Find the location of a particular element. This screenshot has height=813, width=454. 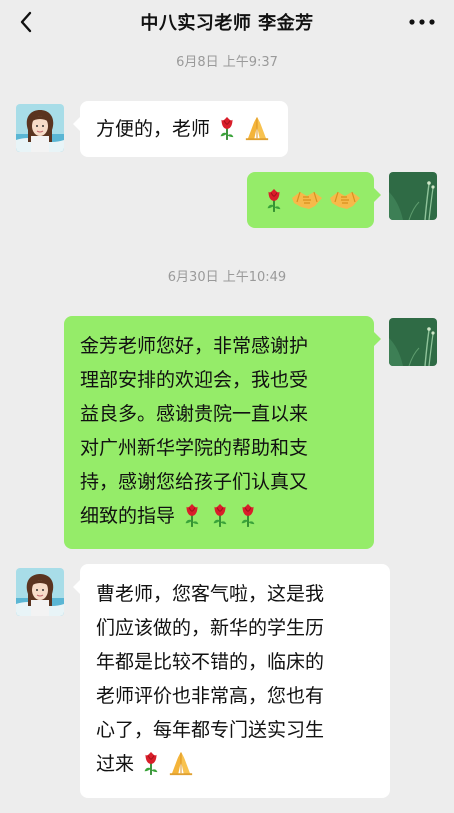

more-options-button is located at coordinates (422, 22).